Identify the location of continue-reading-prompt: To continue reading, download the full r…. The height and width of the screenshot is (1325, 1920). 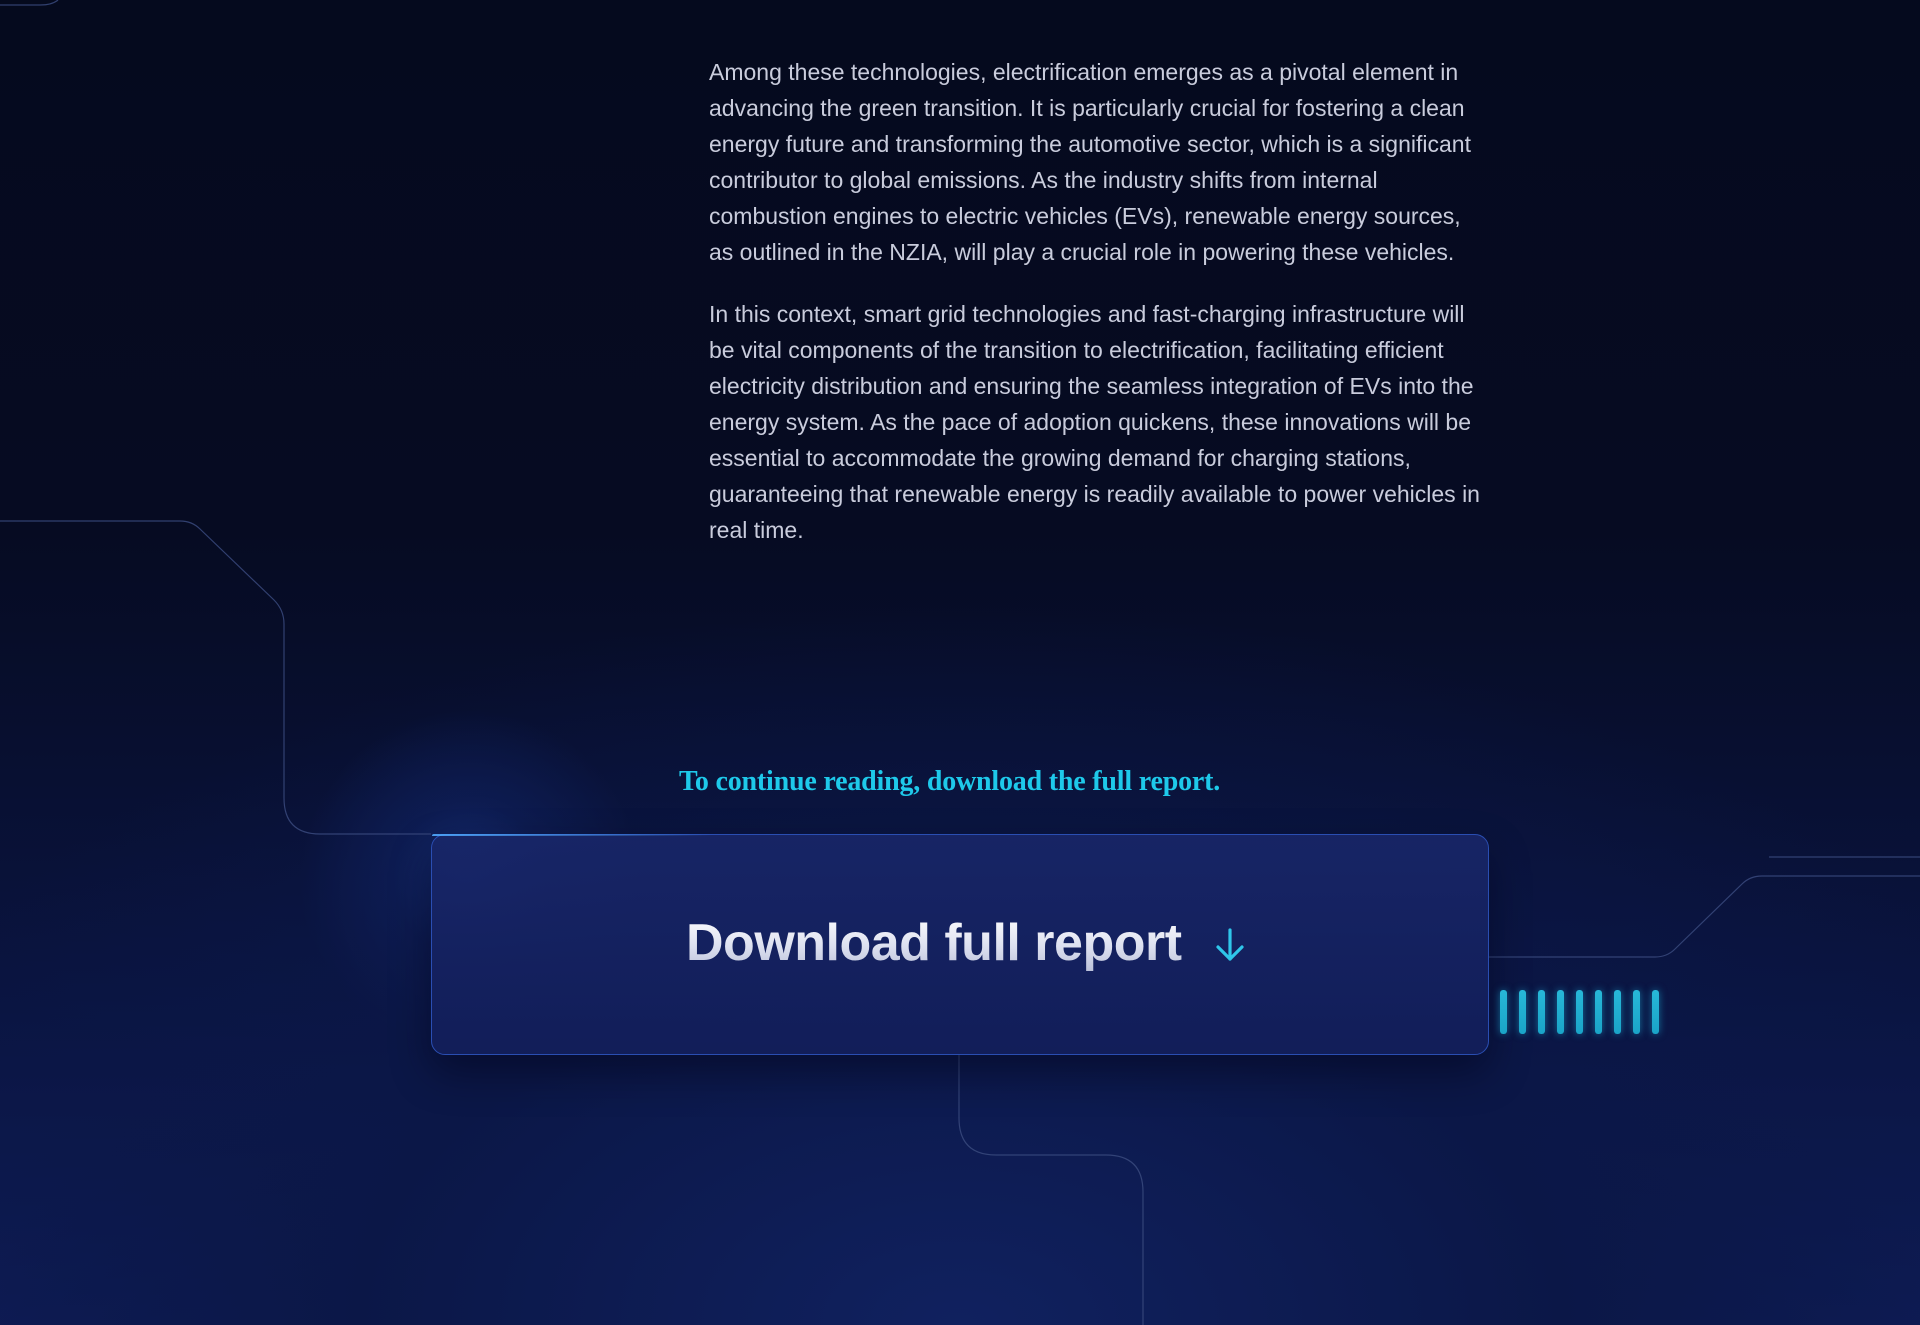
(950, 781).